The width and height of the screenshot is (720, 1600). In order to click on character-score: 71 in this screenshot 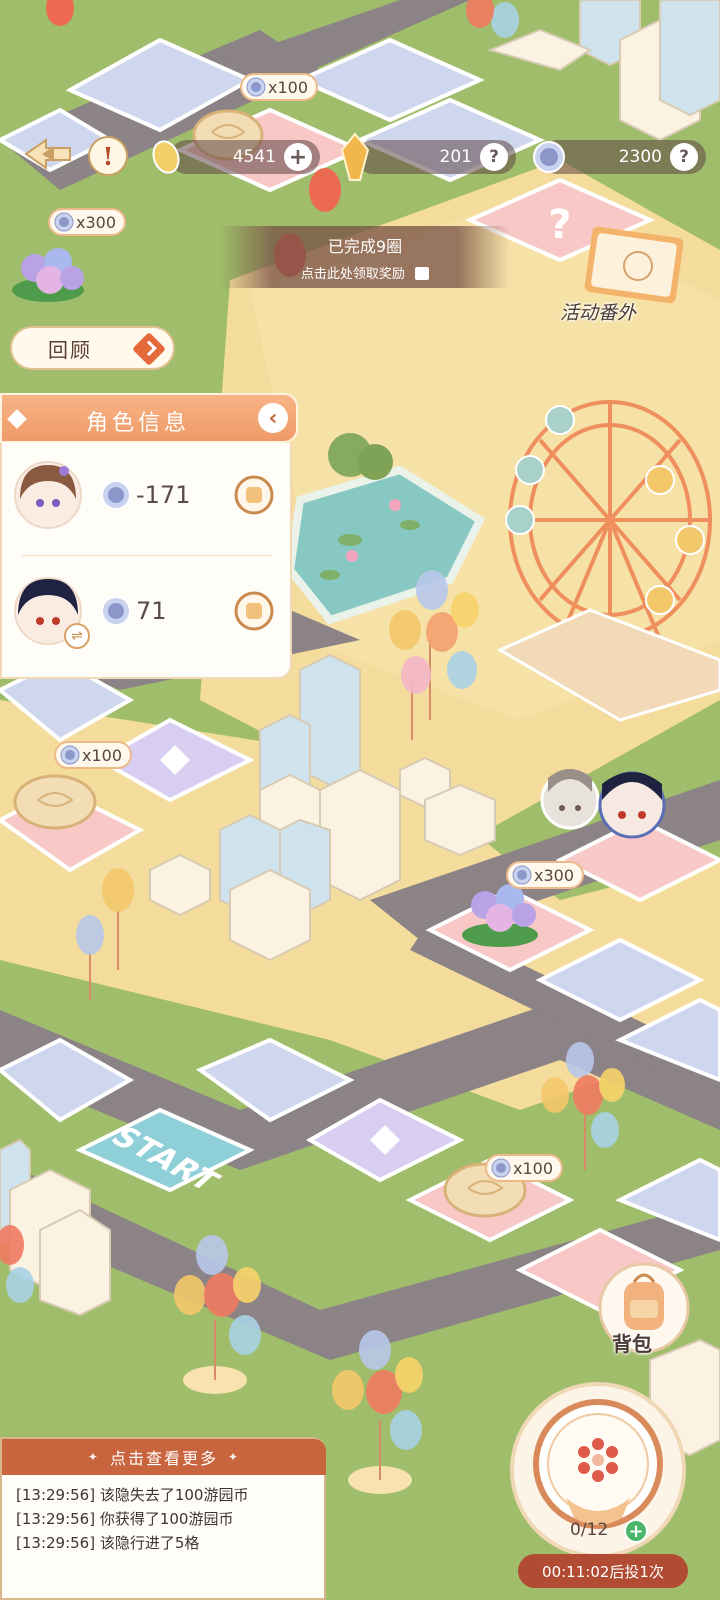, I will do `click(151, 611)`.